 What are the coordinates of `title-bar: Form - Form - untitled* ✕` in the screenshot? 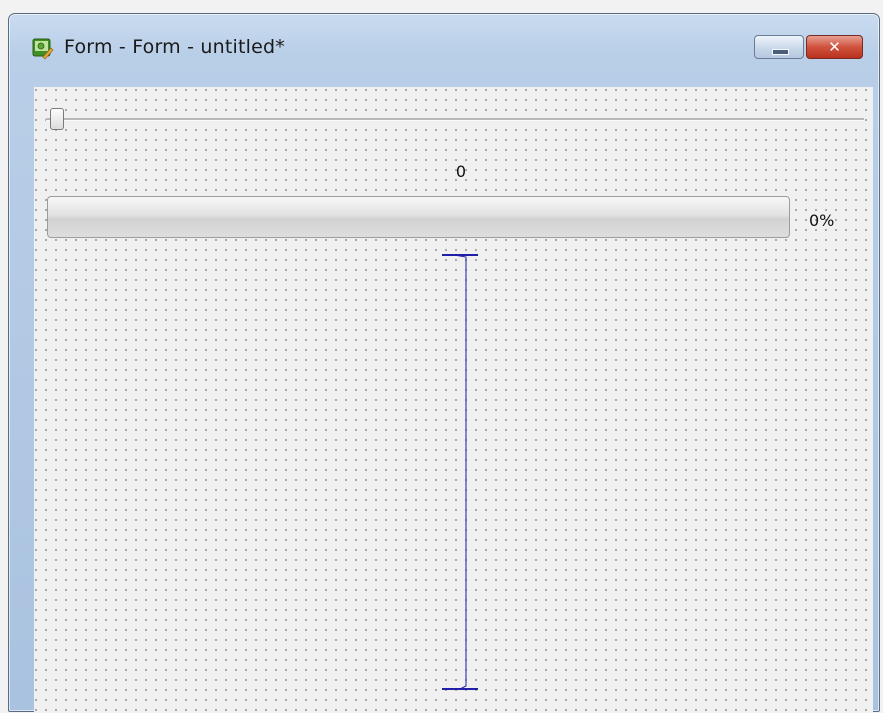 It's located at (444, 43).